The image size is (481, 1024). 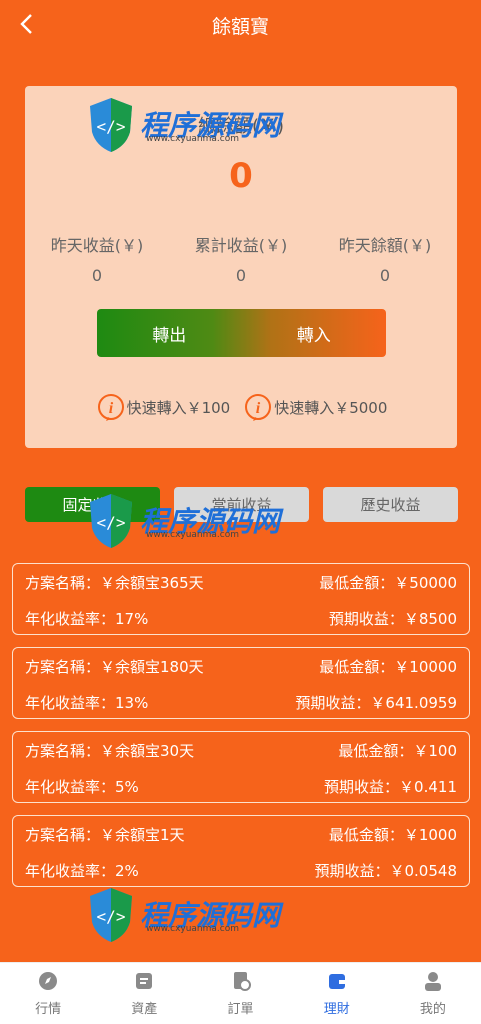 What do you see at coordinates (48, 993) in the screenshot?
I see `tabbar-item-market: 行情` at bounding box center [48, 993].